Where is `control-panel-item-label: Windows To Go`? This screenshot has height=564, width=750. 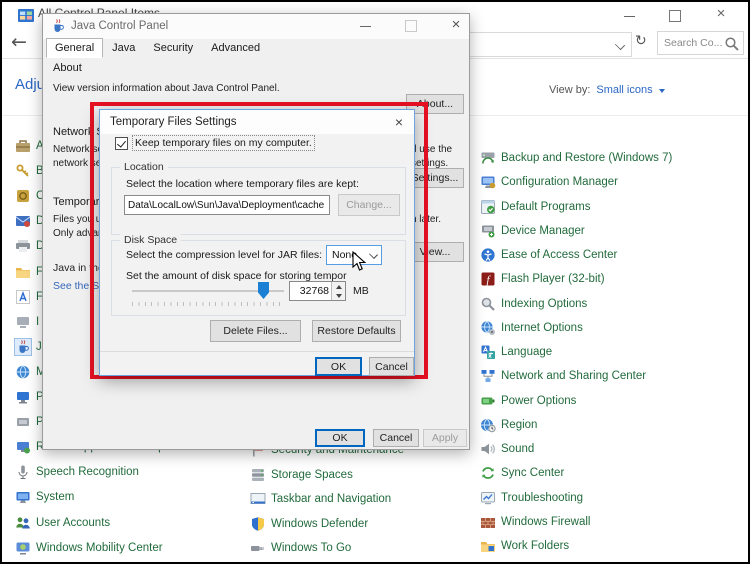
control-panel-item-label: Windows To Go is located at coordinates (311, 547).